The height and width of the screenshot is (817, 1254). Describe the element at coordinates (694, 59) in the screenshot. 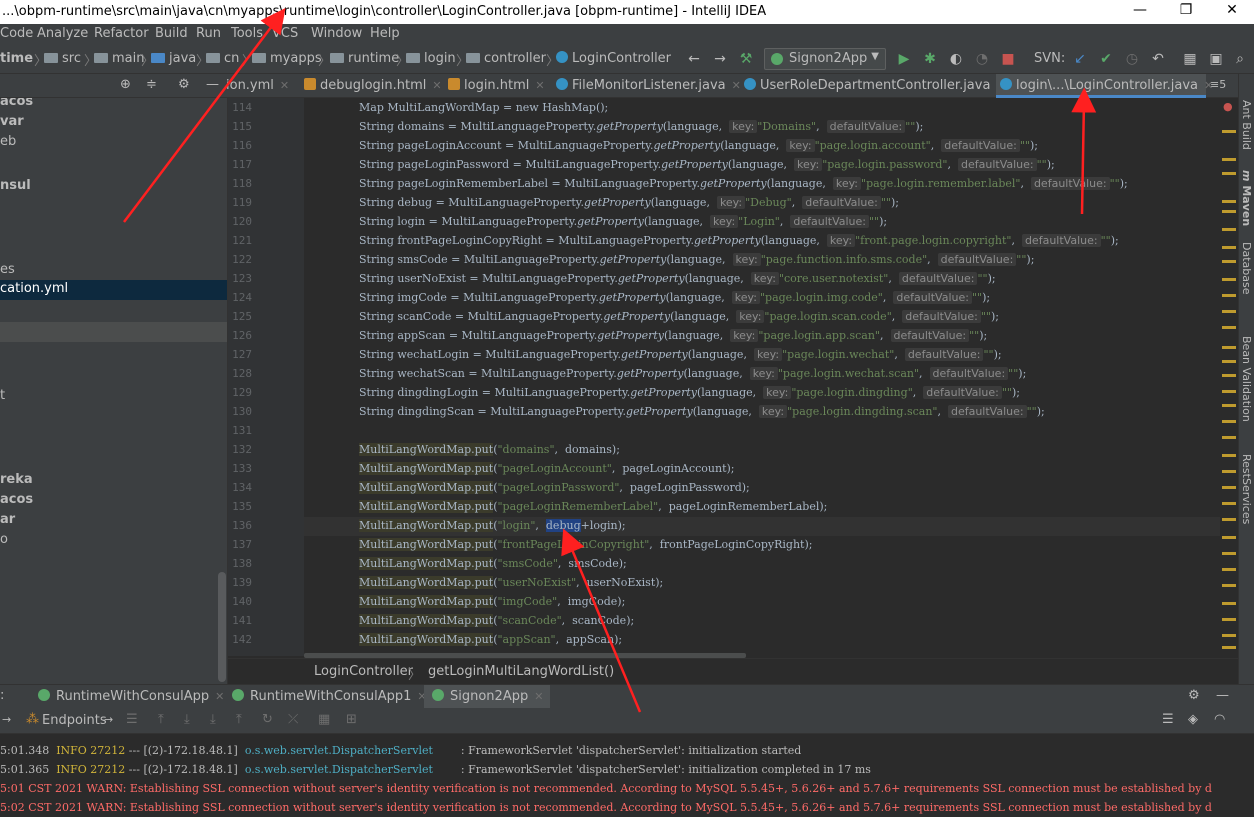

I see `back-icon: ←` at that location.